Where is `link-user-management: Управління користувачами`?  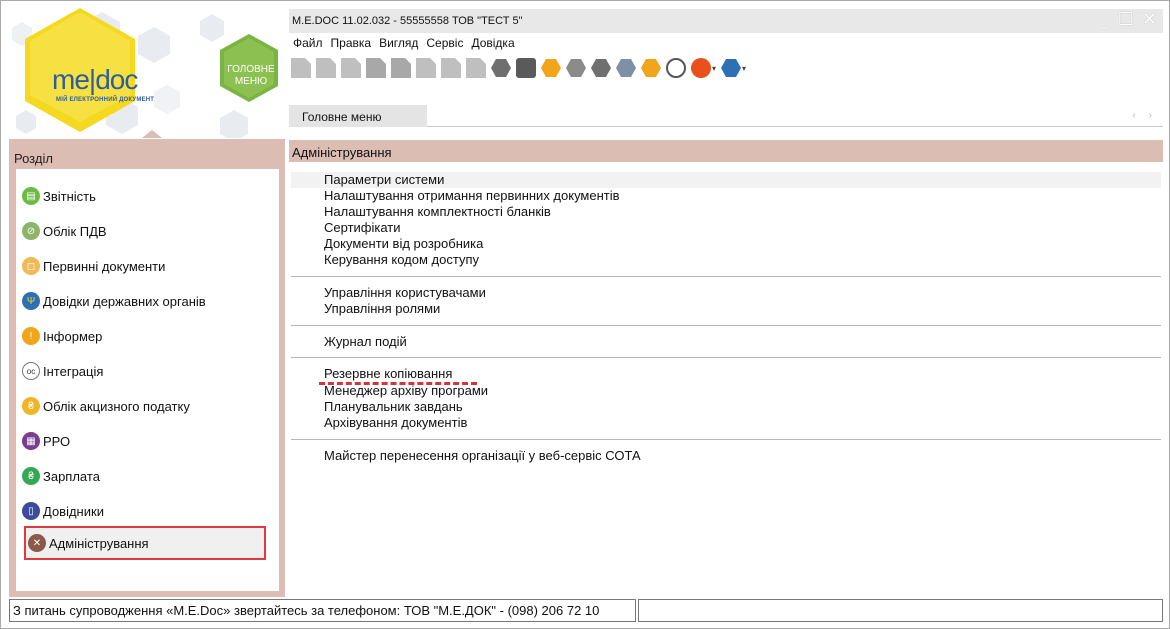 link-user-management: Управління користувачами is located at coordinates (405, 292).